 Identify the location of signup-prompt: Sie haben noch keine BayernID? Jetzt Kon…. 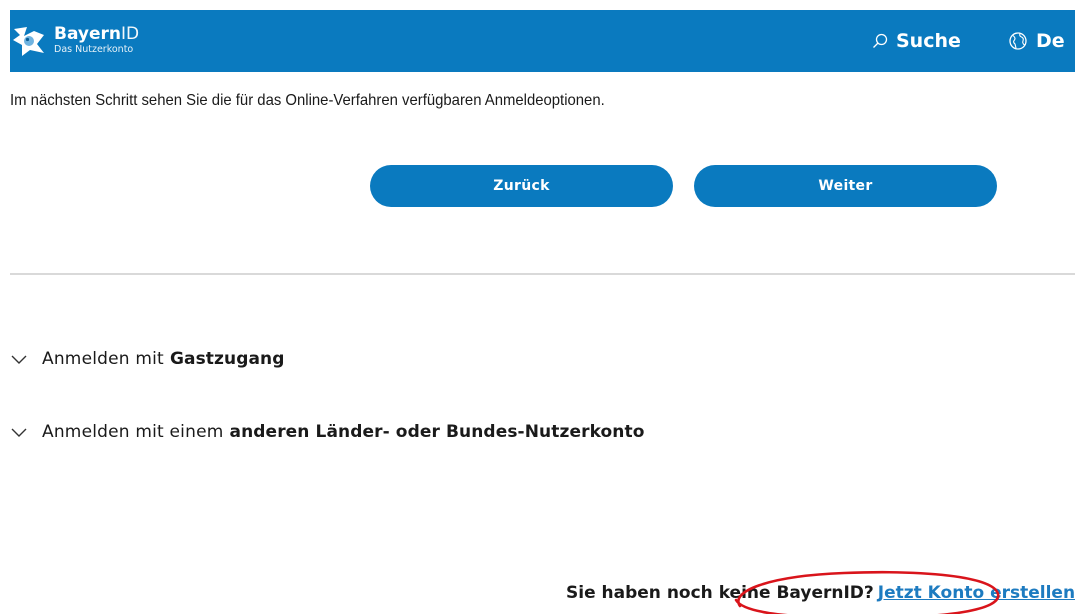
(820, 593).